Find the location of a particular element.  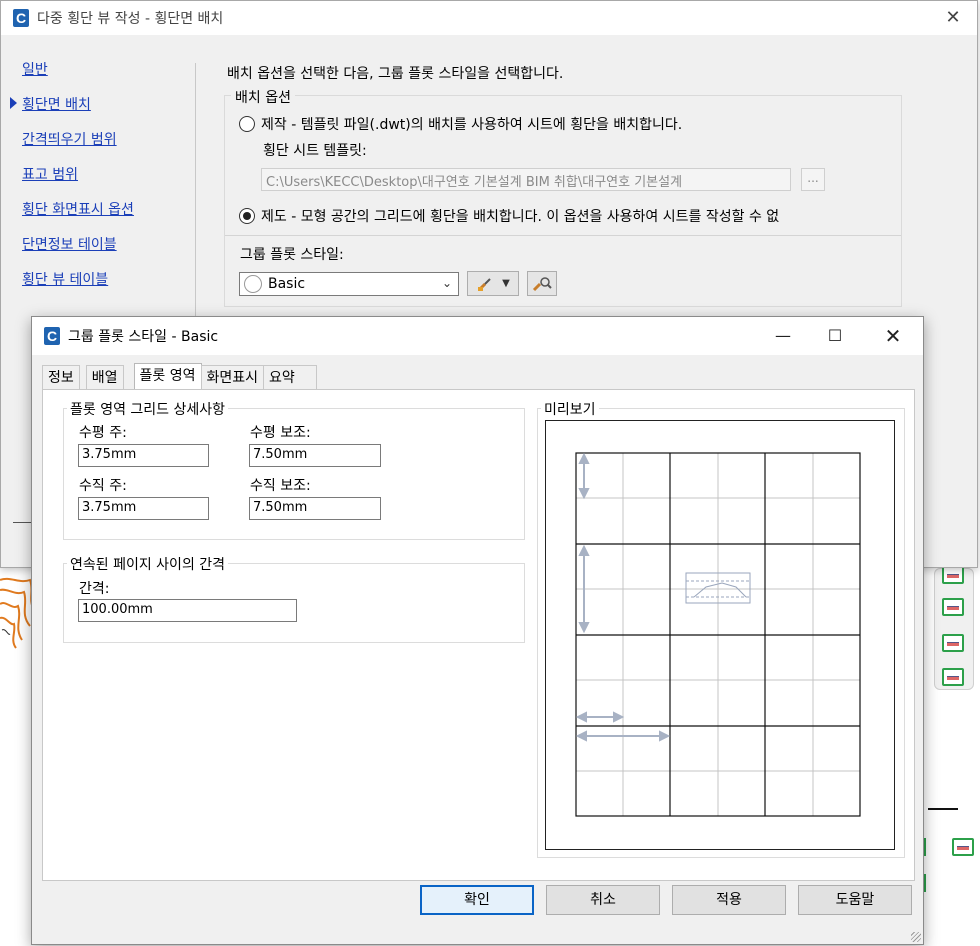

apply-button: 적용 is located at coordinates (729, 900).